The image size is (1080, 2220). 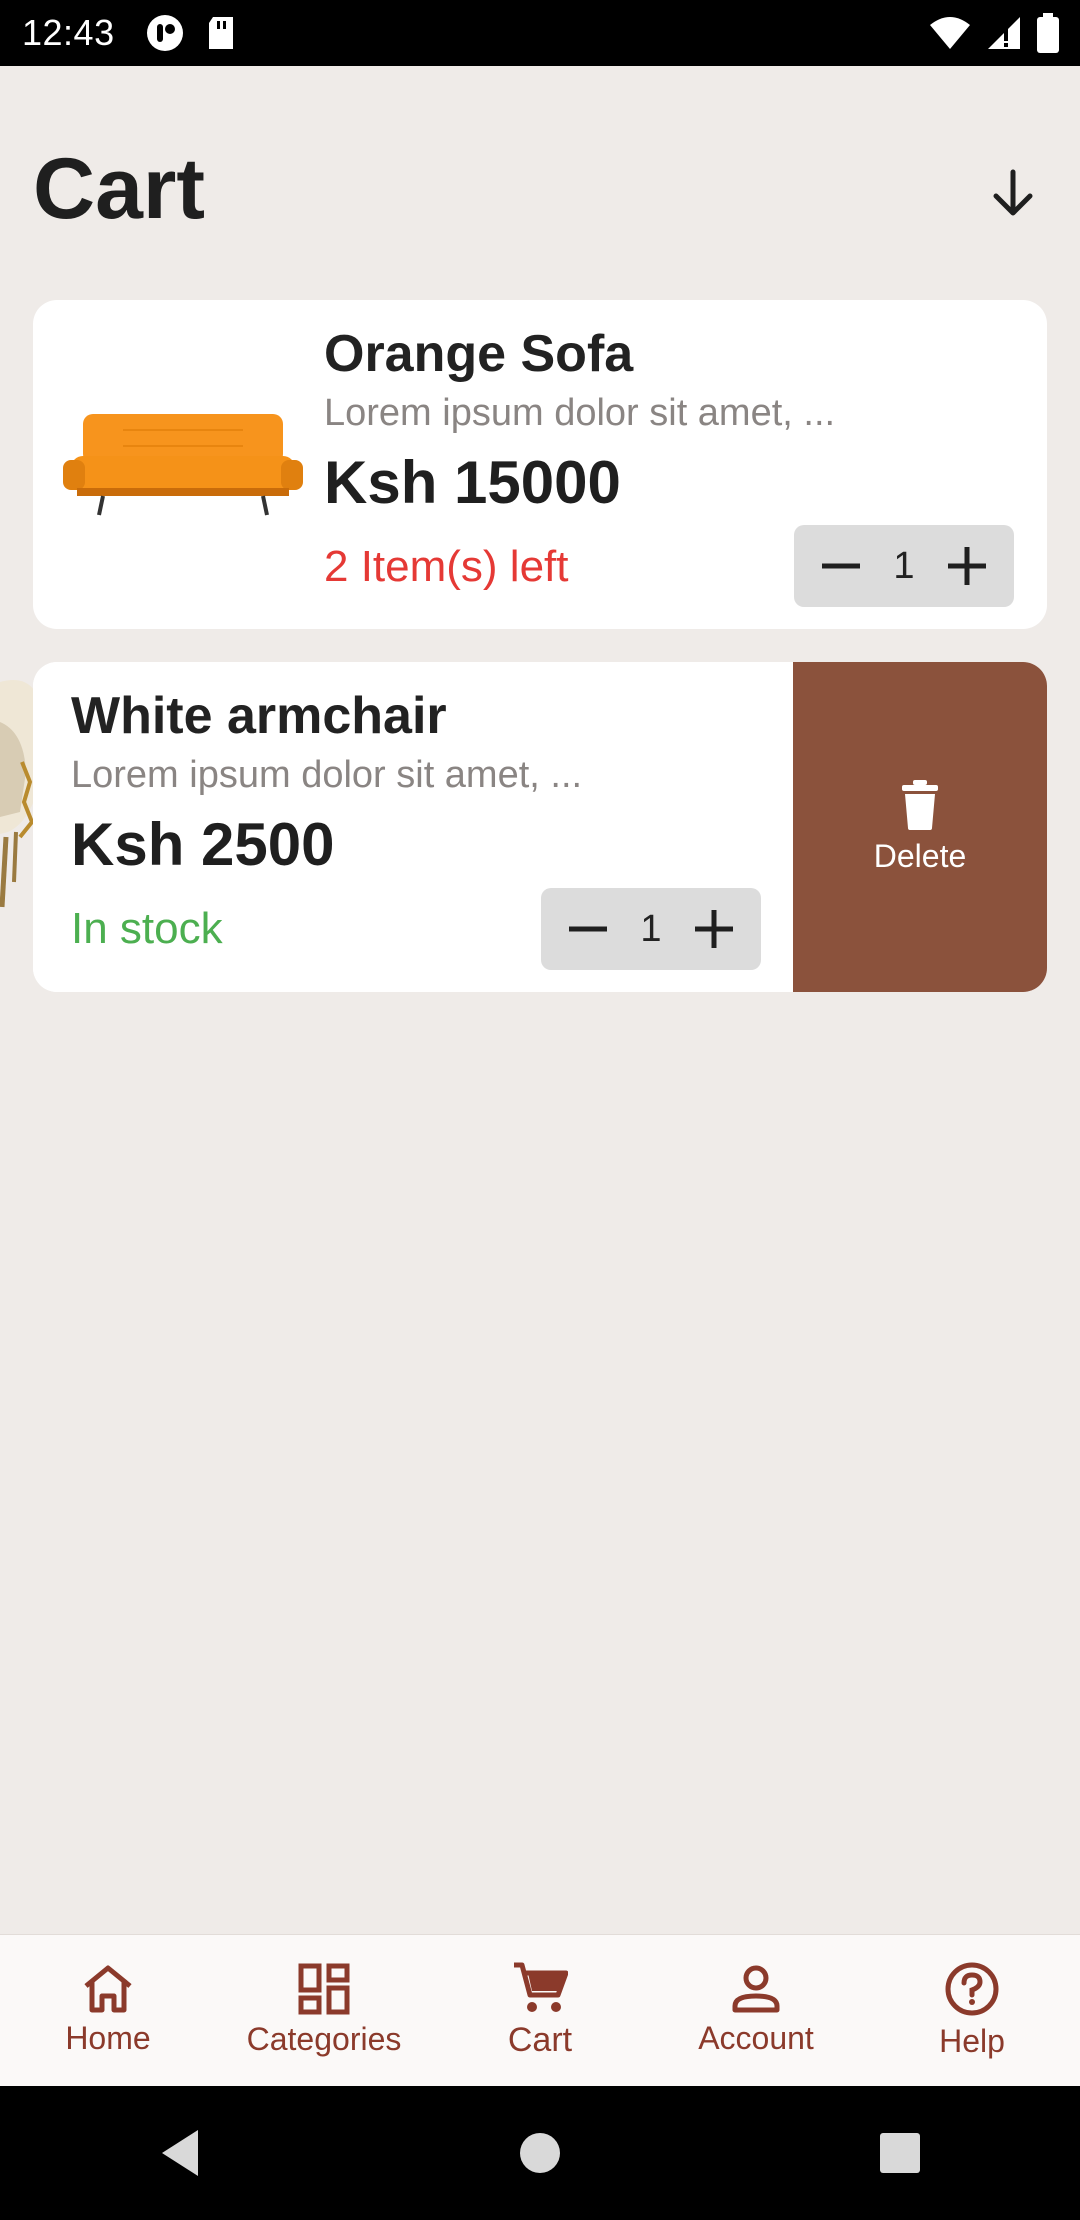 I want to click on nav-item-help: Help, so click(x=972, y=2010).